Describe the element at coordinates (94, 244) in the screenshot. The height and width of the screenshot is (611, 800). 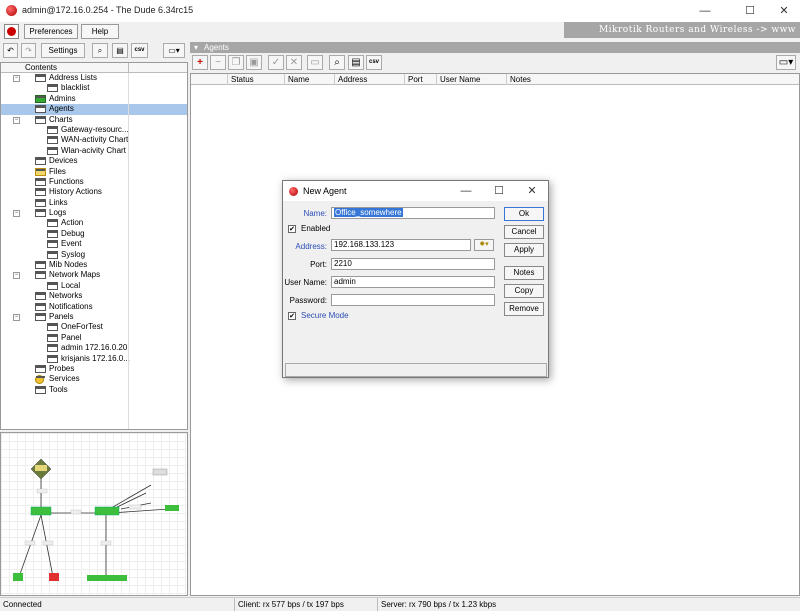
I see `tree-item: Event` at that location.